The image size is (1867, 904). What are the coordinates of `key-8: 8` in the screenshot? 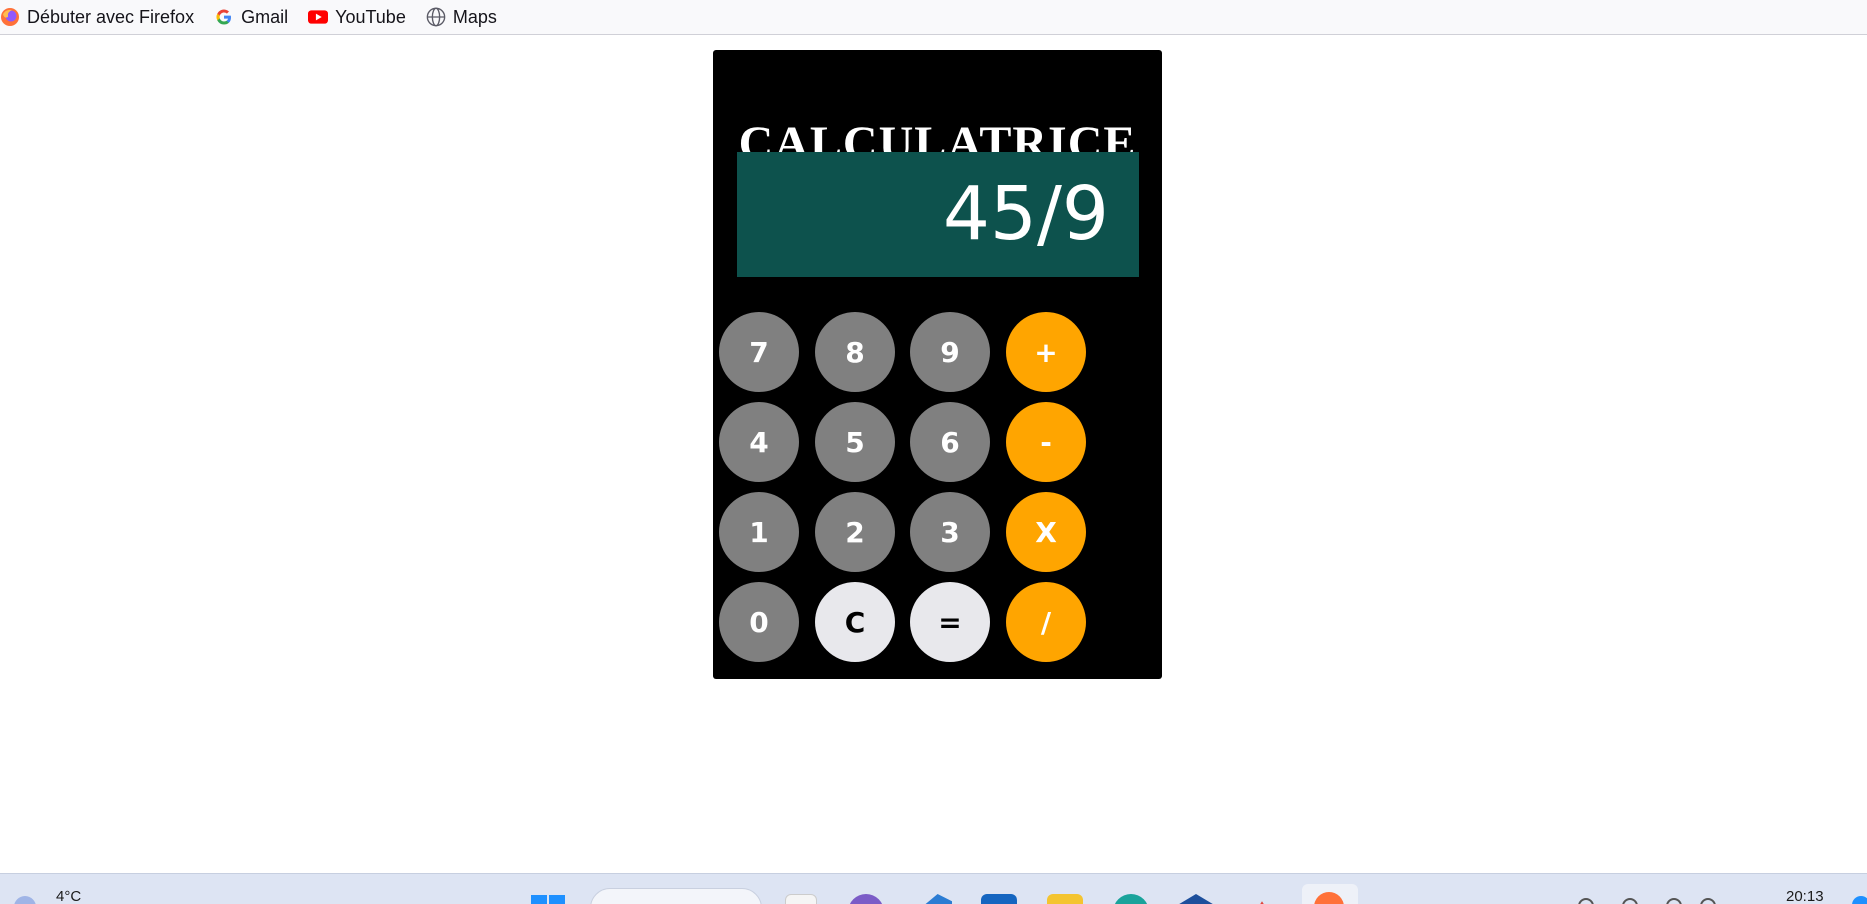 It's located at (855, 352).